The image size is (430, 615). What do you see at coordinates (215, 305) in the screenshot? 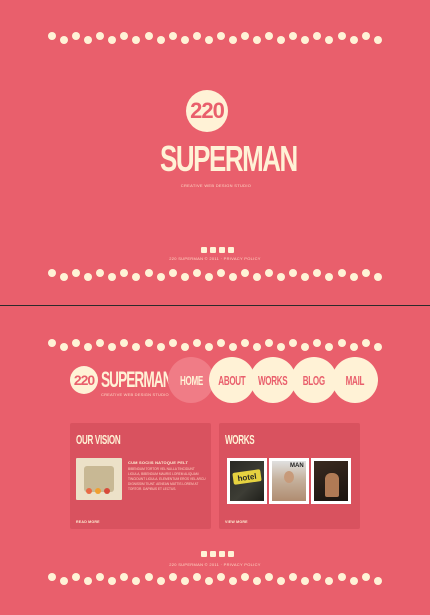
I see `section-divider` at bounding box center [215, 305].